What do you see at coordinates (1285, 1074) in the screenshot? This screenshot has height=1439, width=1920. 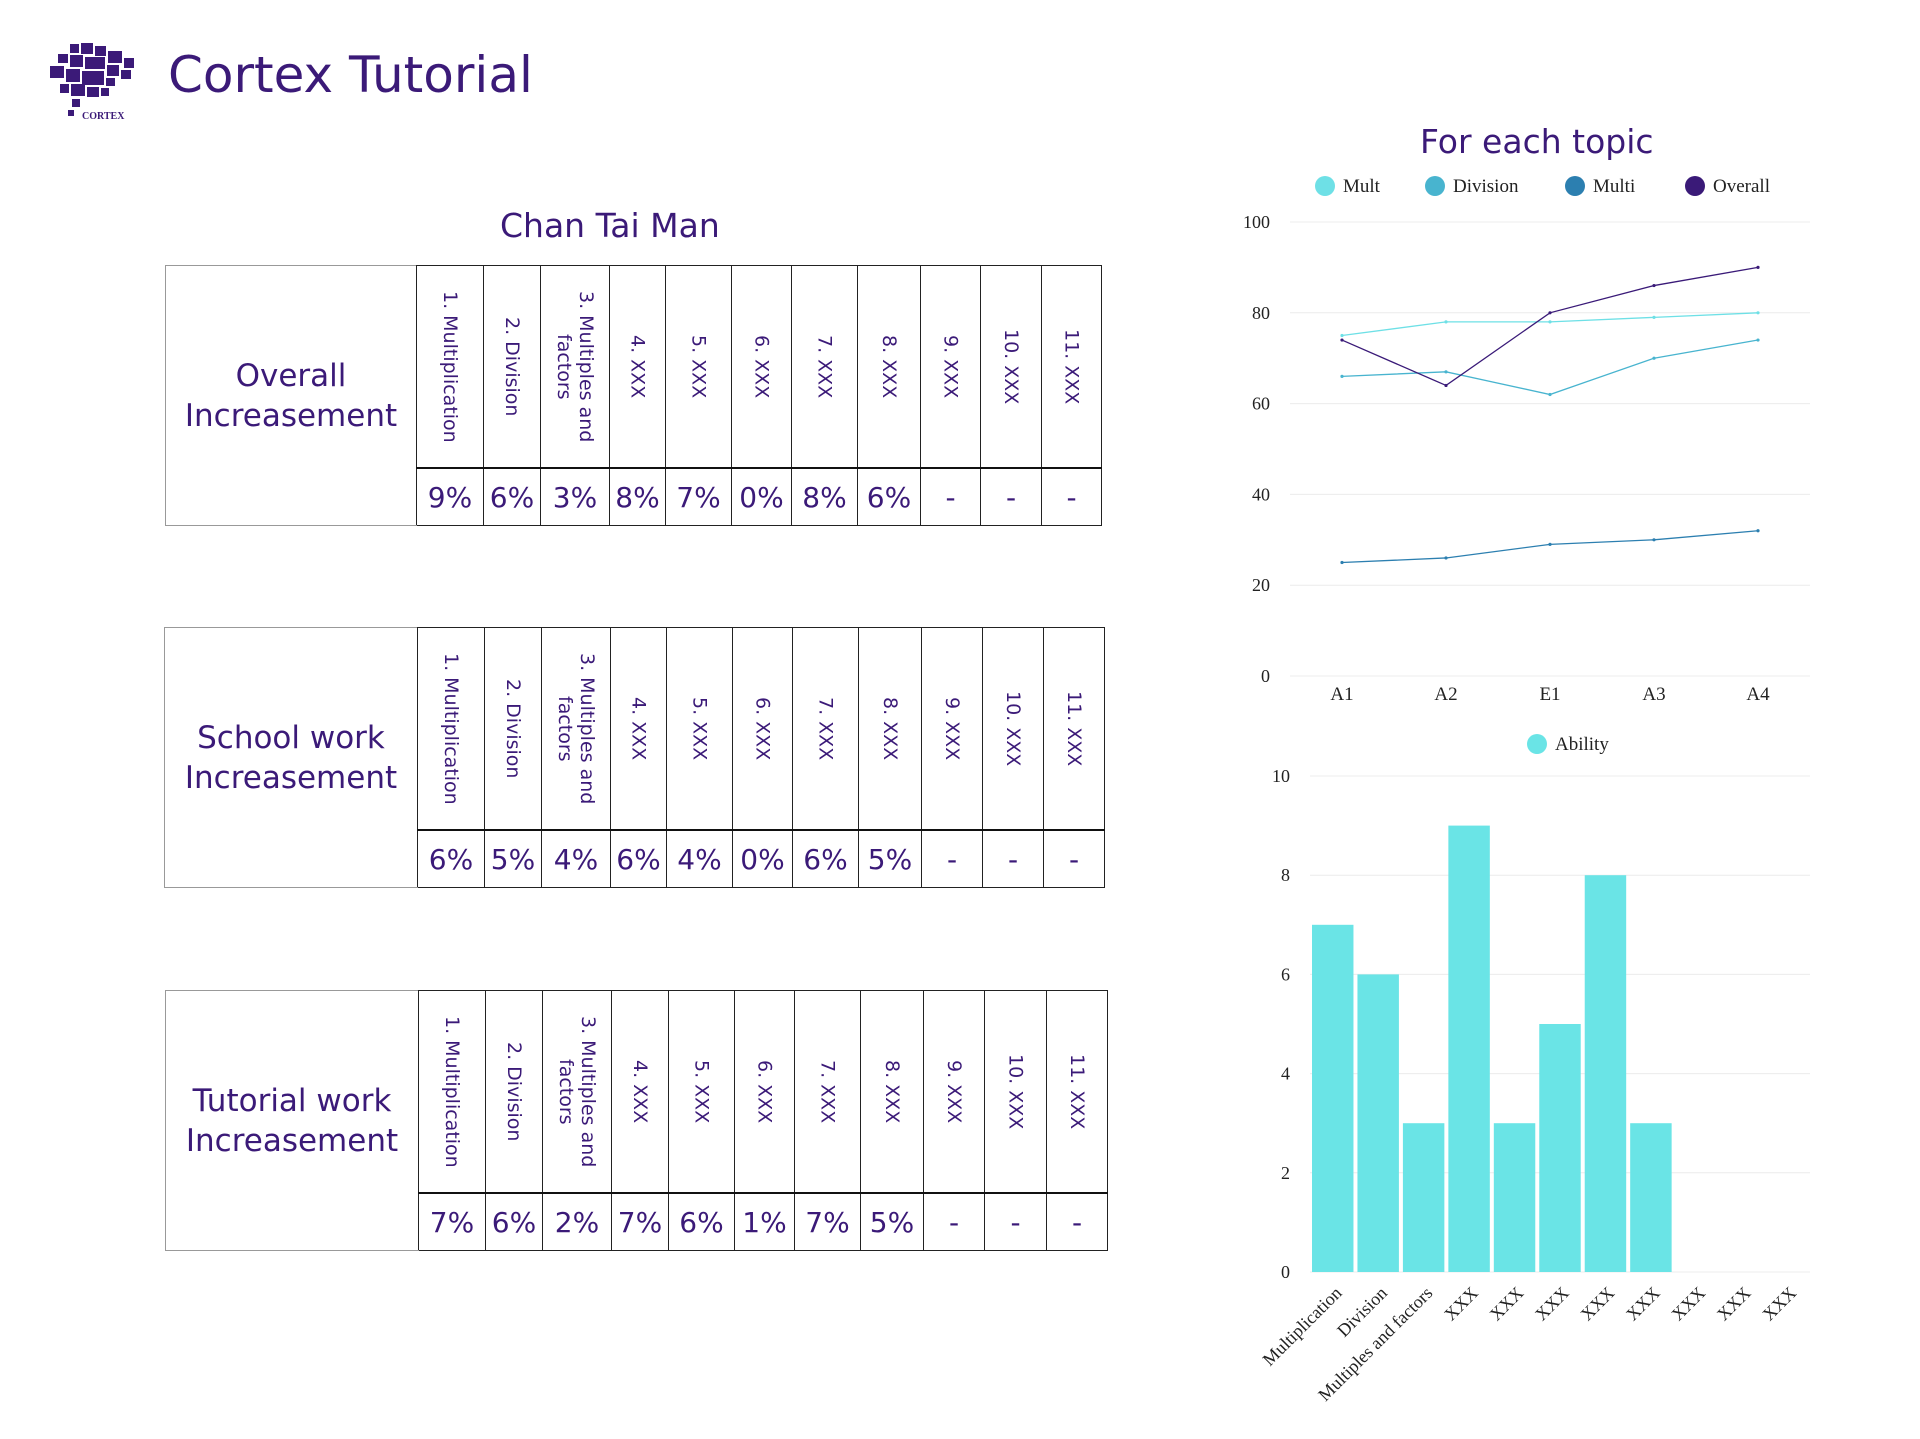 I see `y-tick-label: 4` at bounding box center [1285, 1074].